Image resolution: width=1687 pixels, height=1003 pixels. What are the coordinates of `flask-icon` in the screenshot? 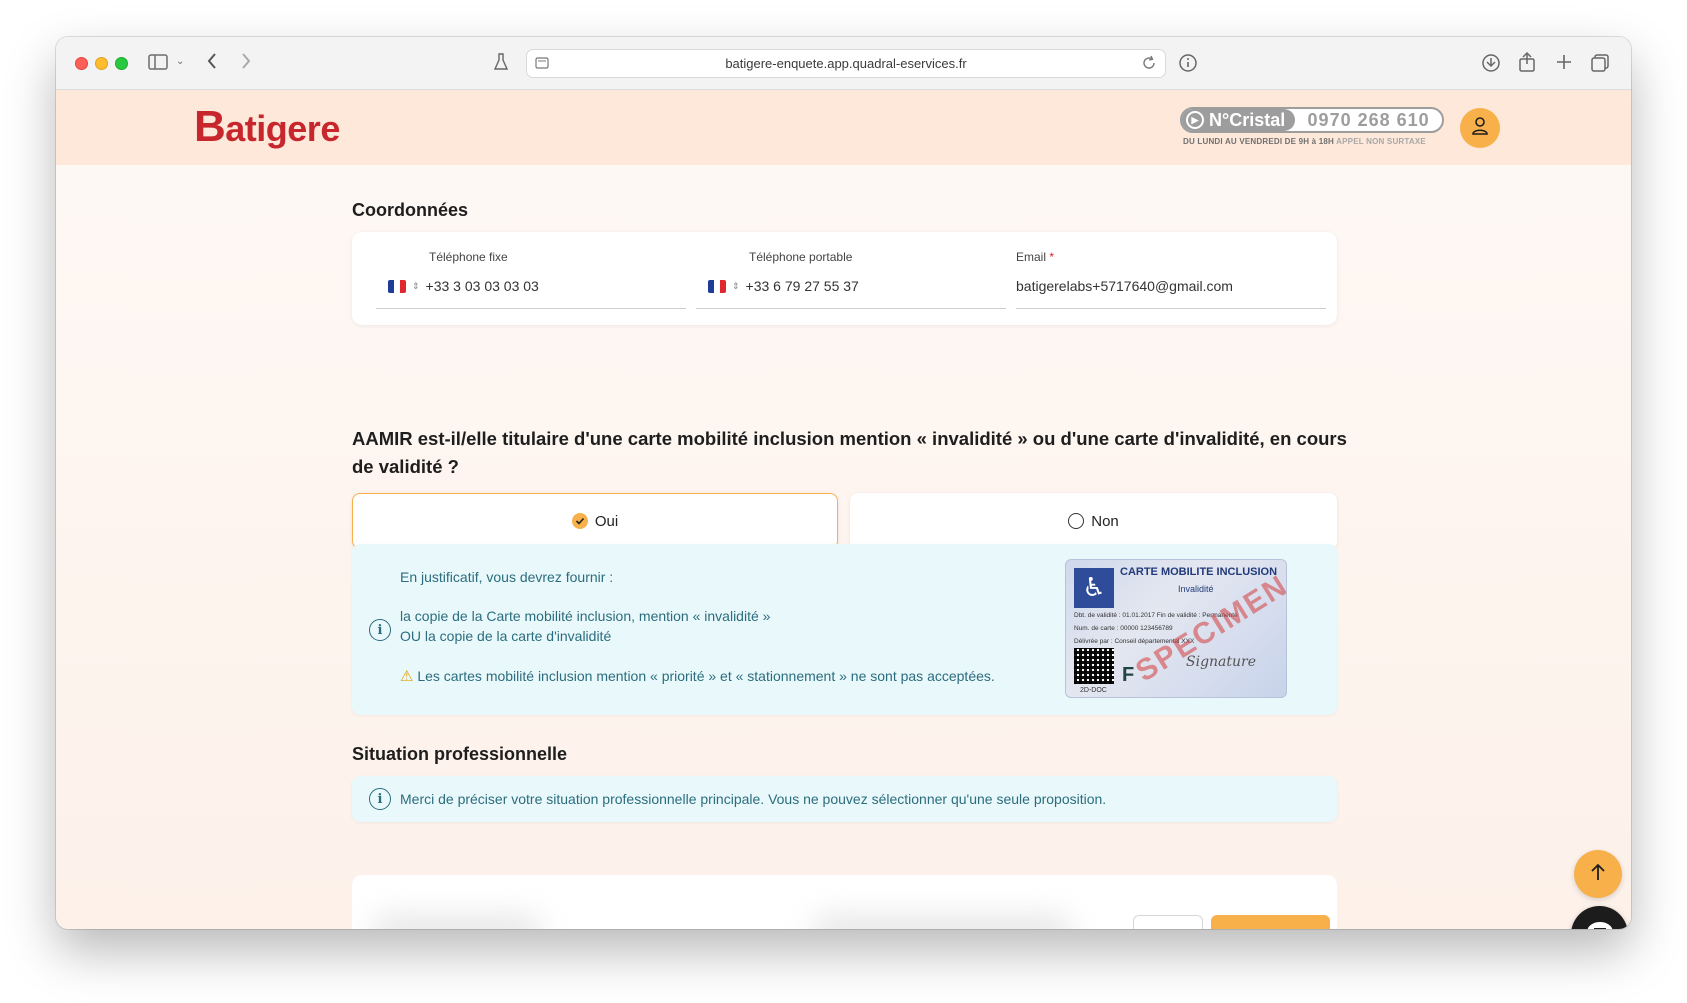 It's located at (501, 62).